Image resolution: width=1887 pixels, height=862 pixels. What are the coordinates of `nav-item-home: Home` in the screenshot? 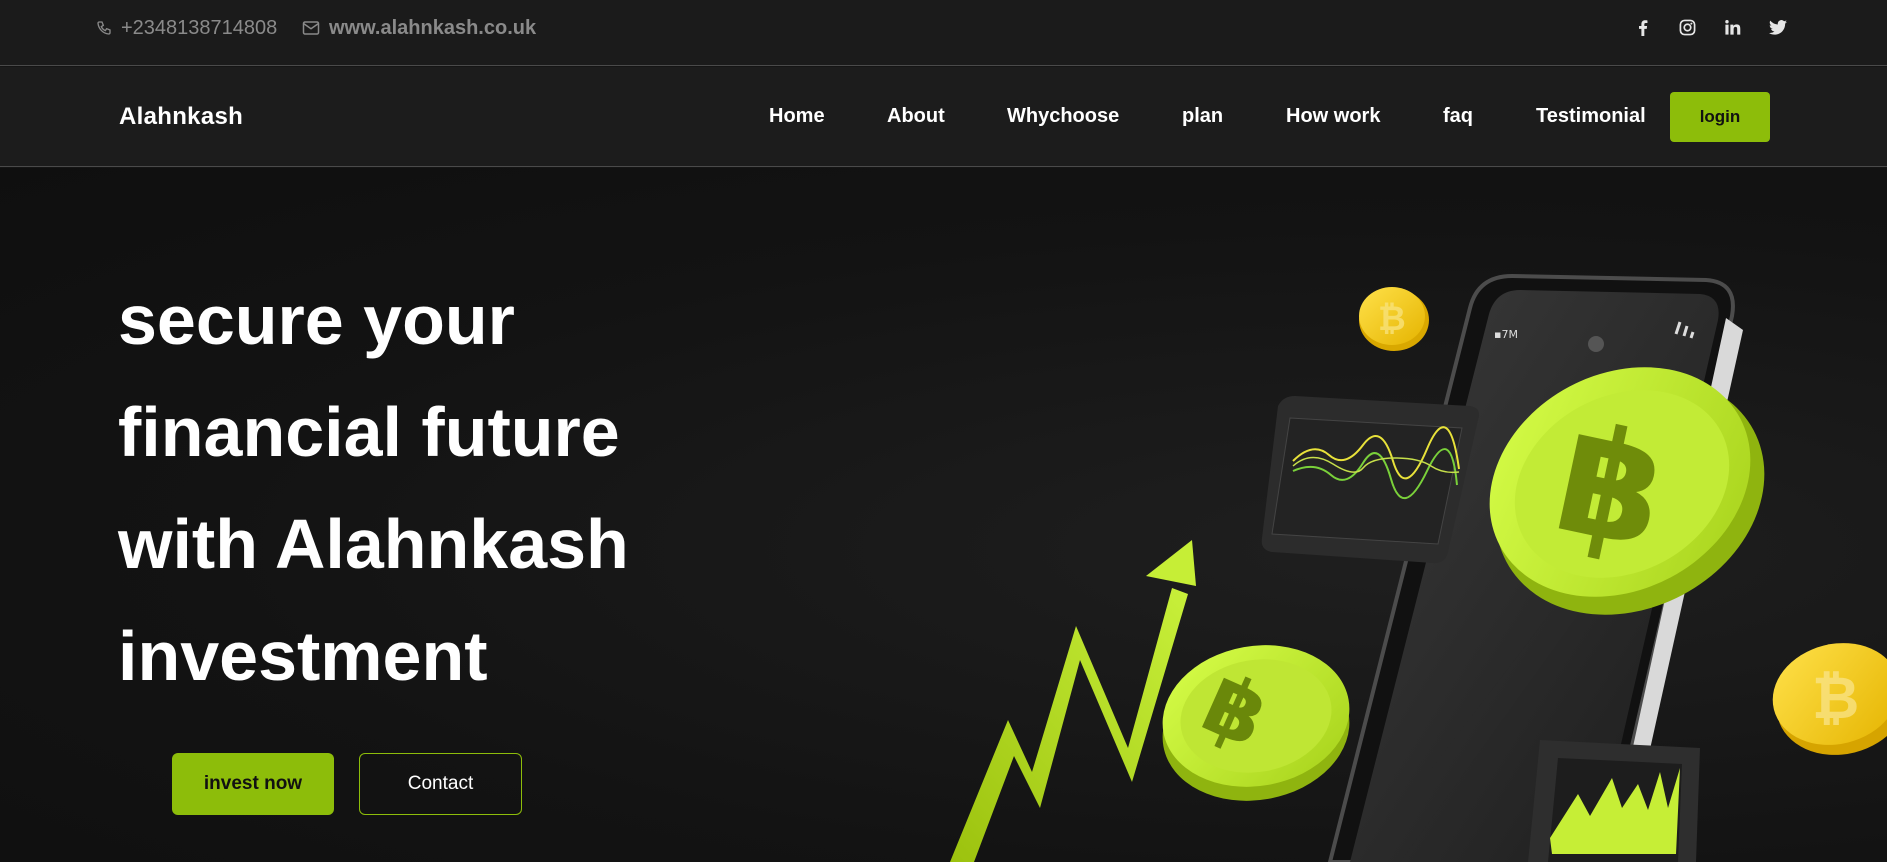 It's located at (797, 116).